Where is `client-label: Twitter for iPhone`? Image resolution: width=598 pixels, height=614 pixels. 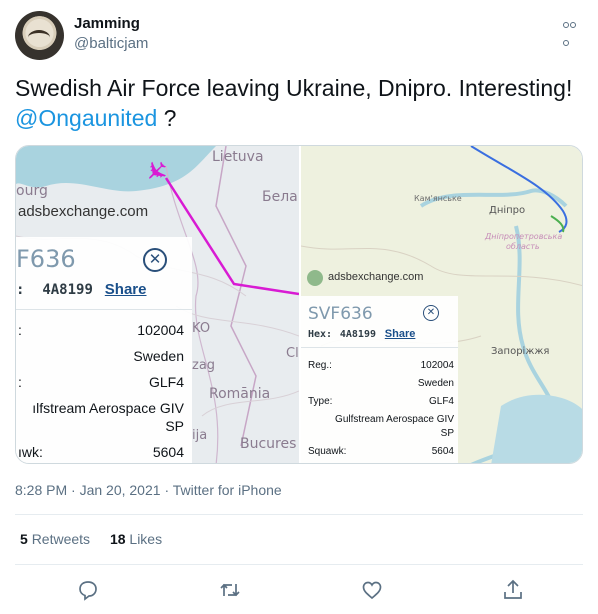
client-label: Twitter for iPhone is located at coordinates (227, 490).